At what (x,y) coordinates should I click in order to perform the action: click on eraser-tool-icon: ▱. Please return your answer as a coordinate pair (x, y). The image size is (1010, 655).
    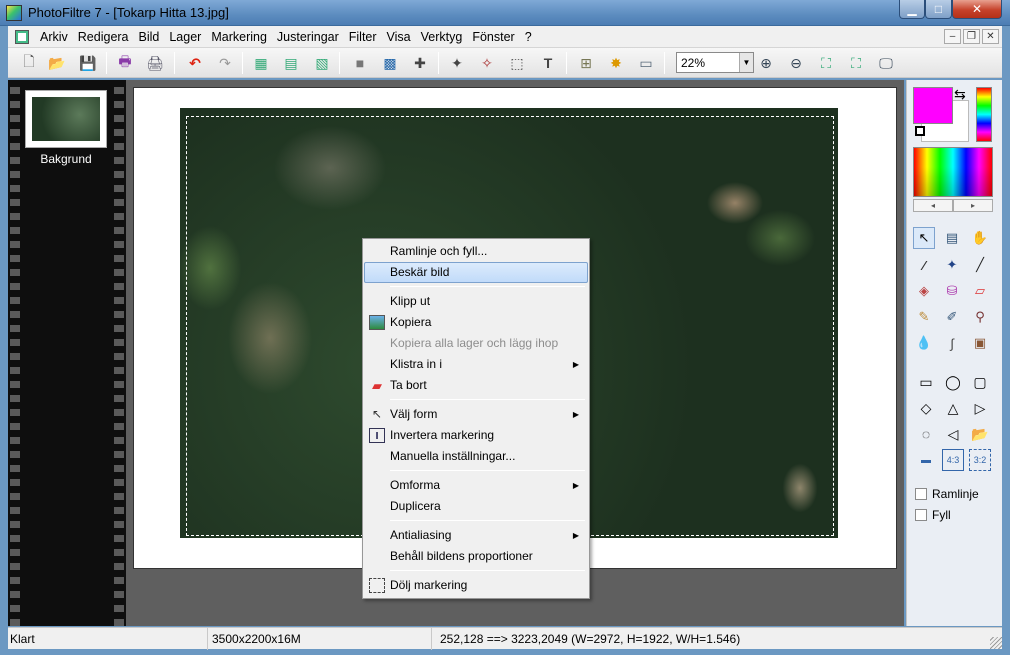
    Looking at the image, I should click on (980, 291).